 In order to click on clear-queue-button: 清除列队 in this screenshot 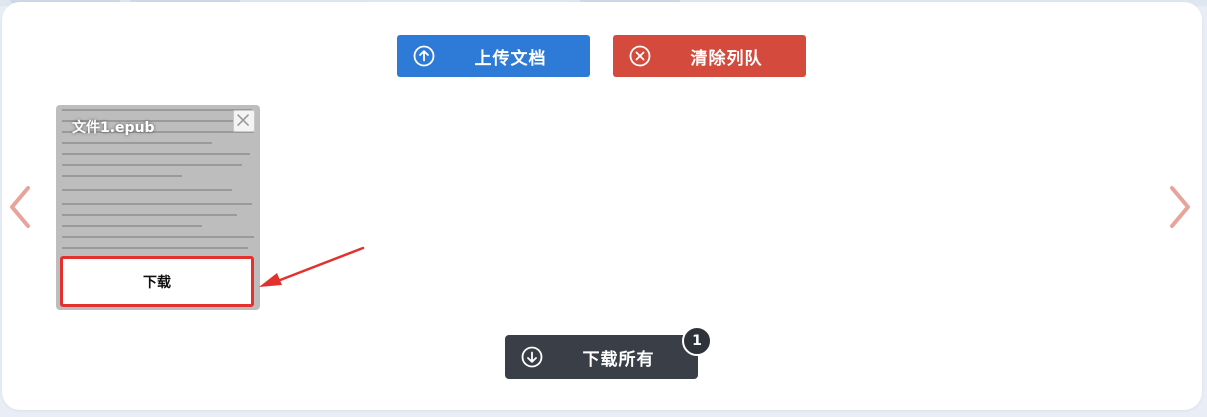, I will do `click(709, 56)`.